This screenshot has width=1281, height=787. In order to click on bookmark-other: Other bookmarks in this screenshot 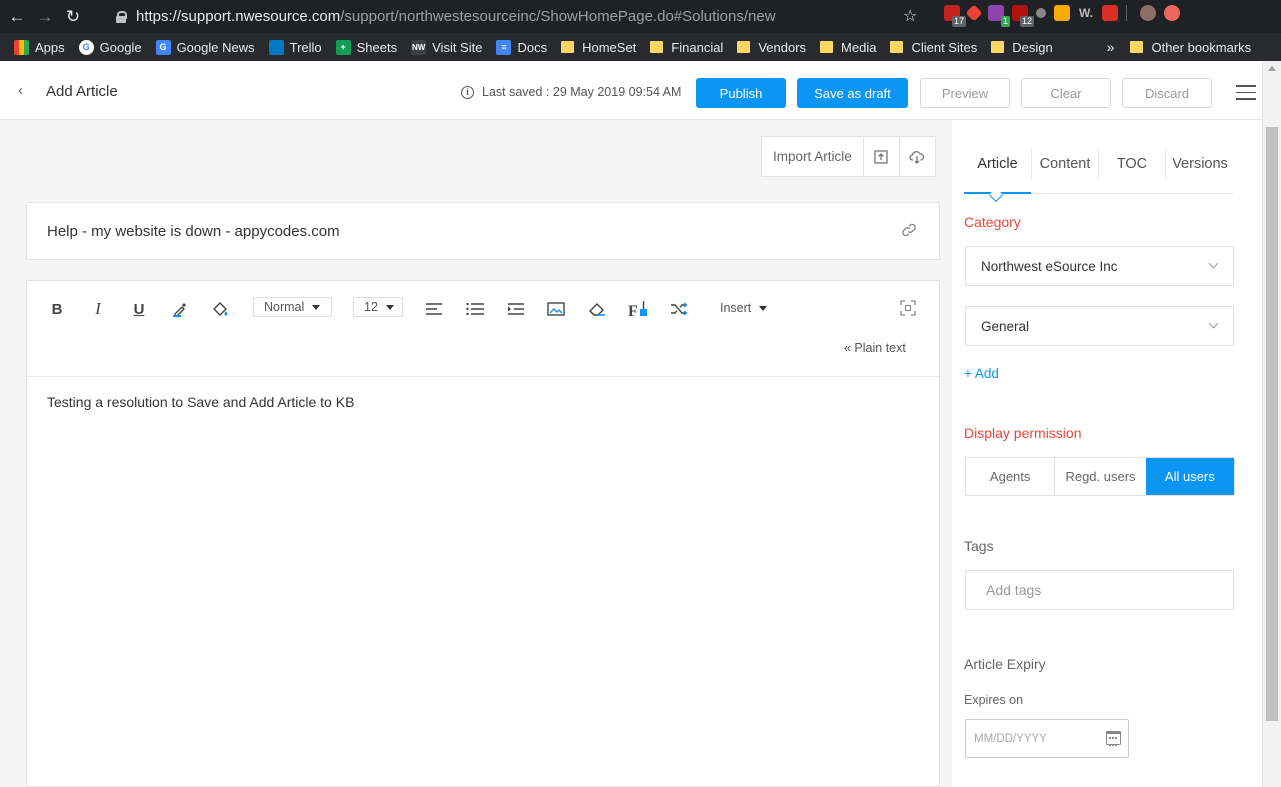, I will do `click(1190, 47)`.